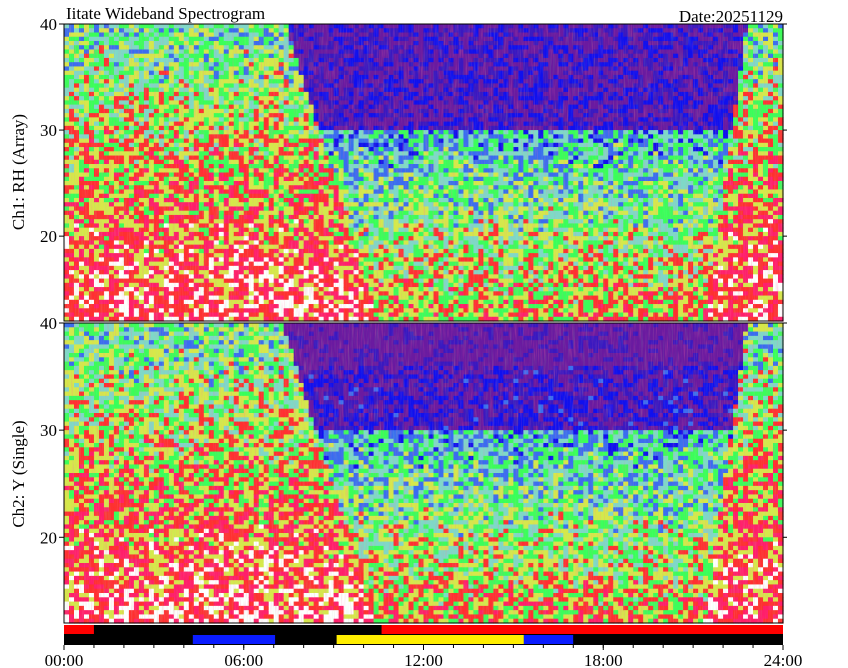 This screenshot has width=848, height=668. Describe the element at coordinates (731, 16) in the screenshot. I see `date-label: Date:20251129` at that location.